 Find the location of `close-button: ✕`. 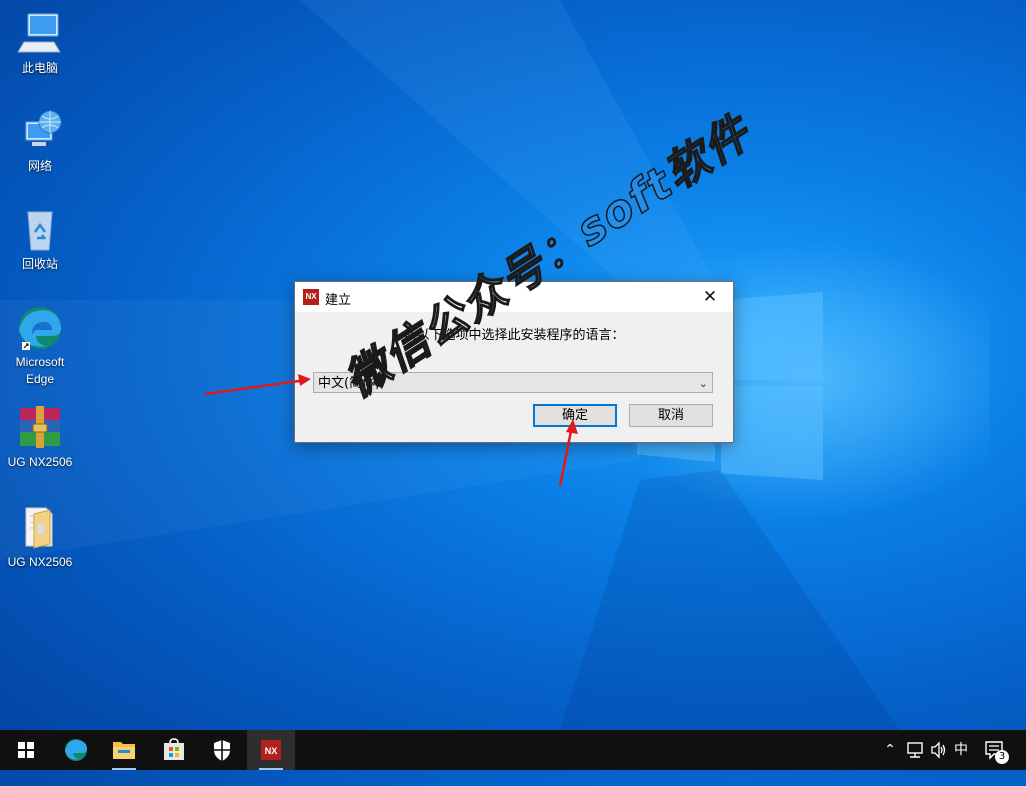

close-button: ✕ is located at coordinates (710, 297).